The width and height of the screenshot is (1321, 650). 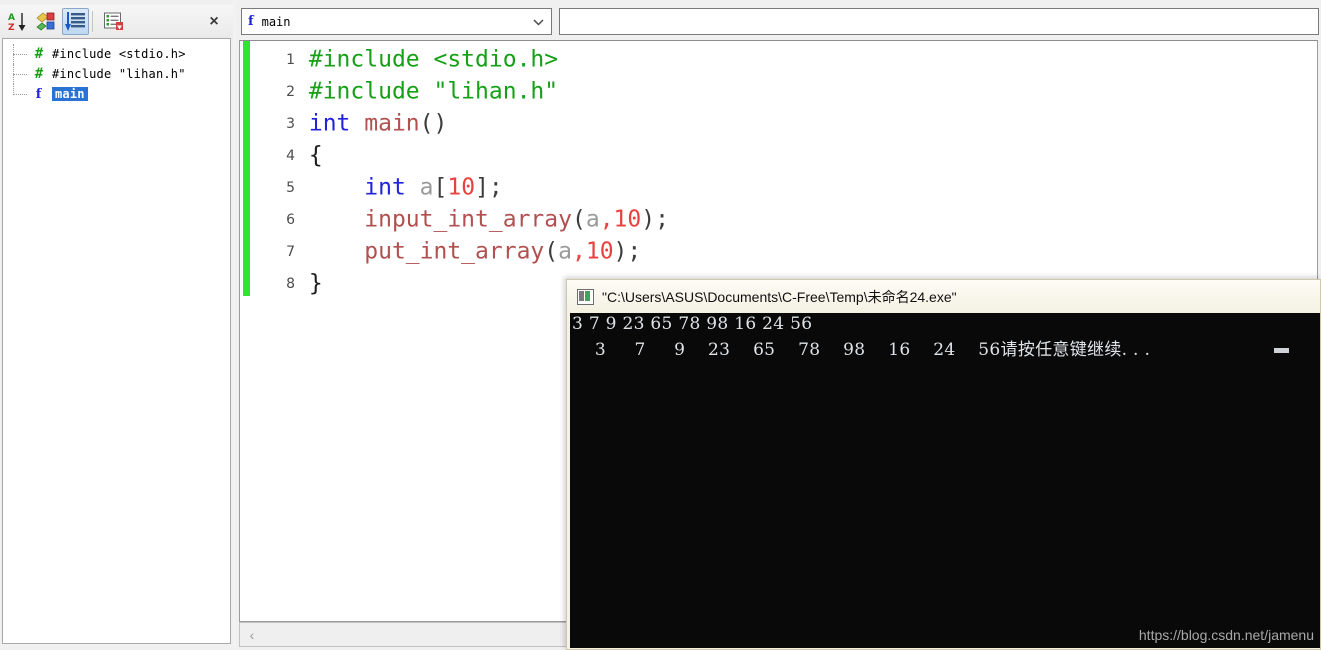 I want to click on svg-text: Z, so click(x=11, y=27).